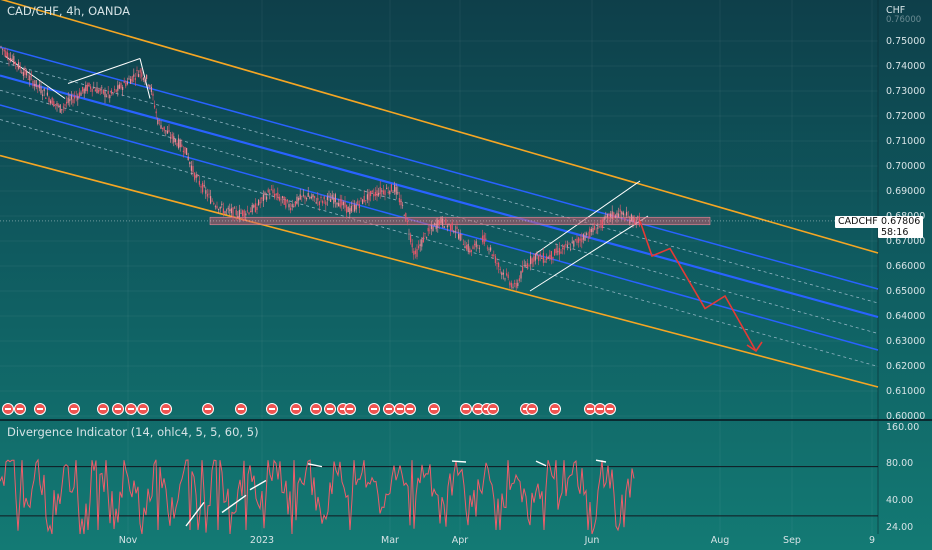  What do you see at coordinates (754, 347) in the screenshot?
I see `projection-arrowhead` at bounding box center [754, 347].